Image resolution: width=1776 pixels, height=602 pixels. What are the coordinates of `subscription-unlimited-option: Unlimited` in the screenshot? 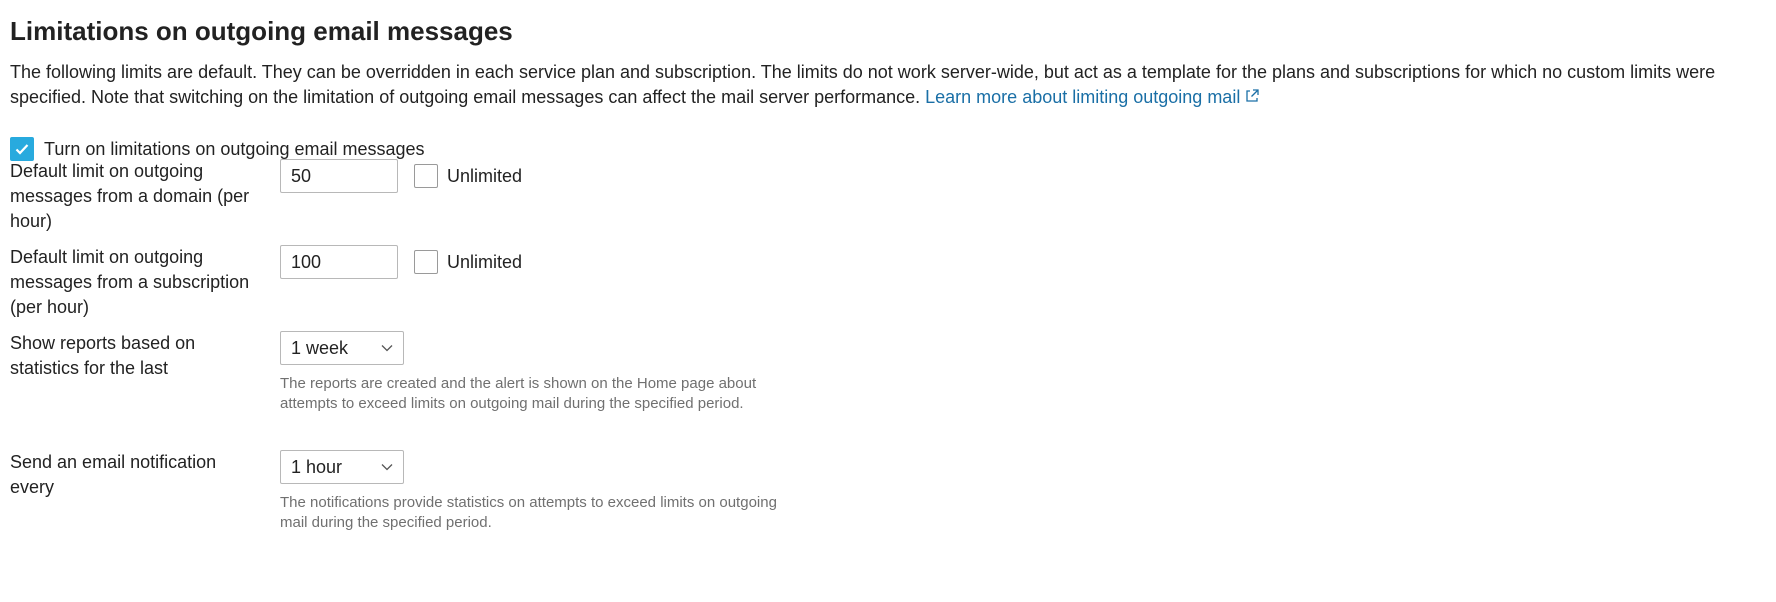 It's located at (468, 262).